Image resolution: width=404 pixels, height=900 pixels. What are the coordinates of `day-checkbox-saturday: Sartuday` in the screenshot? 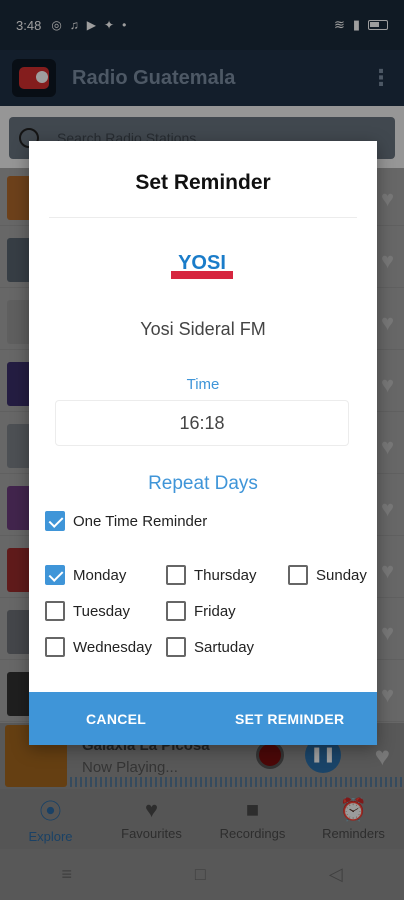 It's located at (210, 647).